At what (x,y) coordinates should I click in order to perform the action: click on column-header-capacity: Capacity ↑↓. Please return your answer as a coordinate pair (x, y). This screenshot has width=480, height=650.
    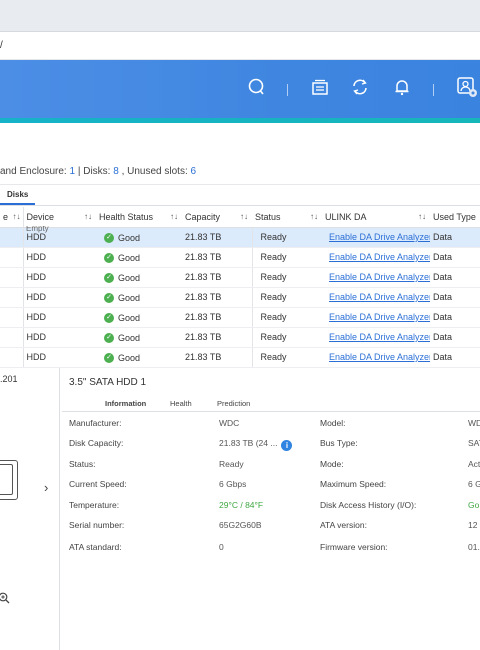
    Looking at the image, I should click on (217, 217).